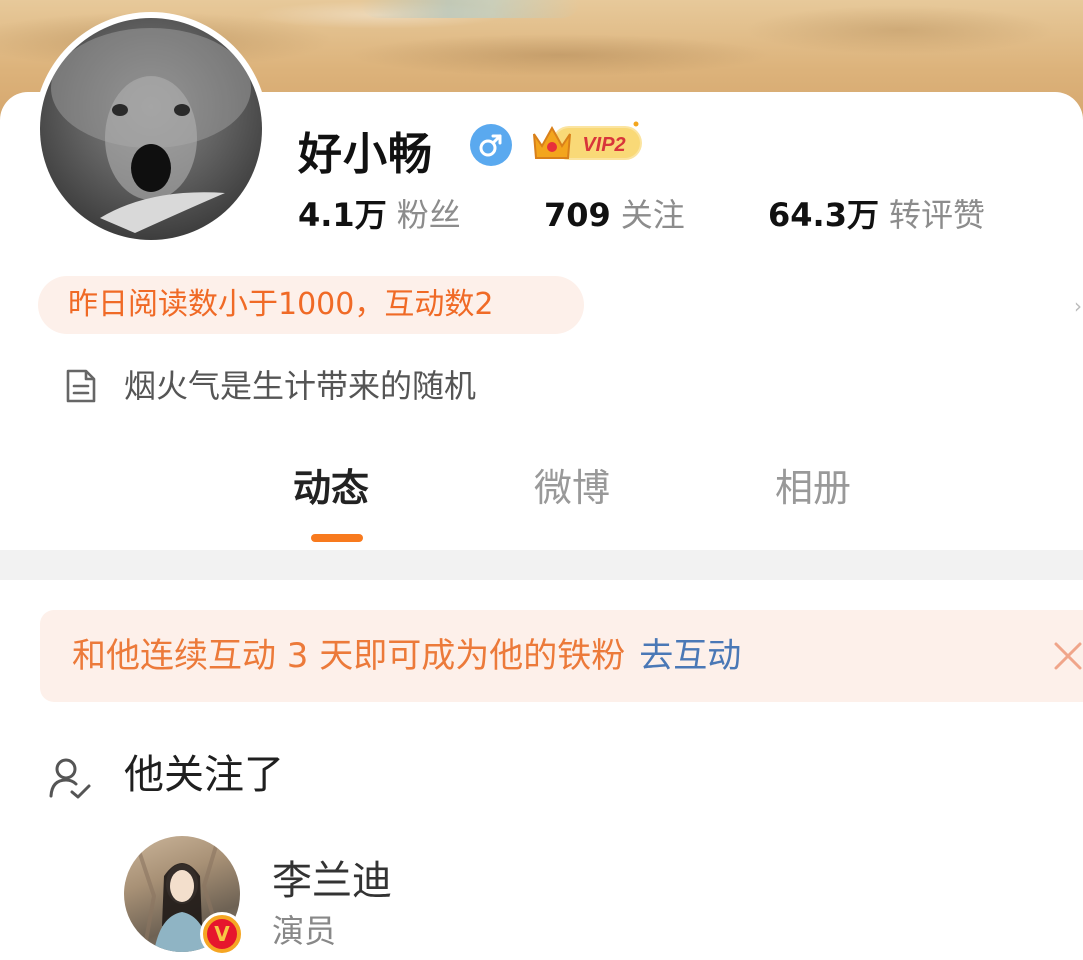 The height and width of the screenshot is (960, 1083). What do you see at coordinates (70, 778) in the screenshot?
I see `user-check-icon` at bounding box center [70, 778].